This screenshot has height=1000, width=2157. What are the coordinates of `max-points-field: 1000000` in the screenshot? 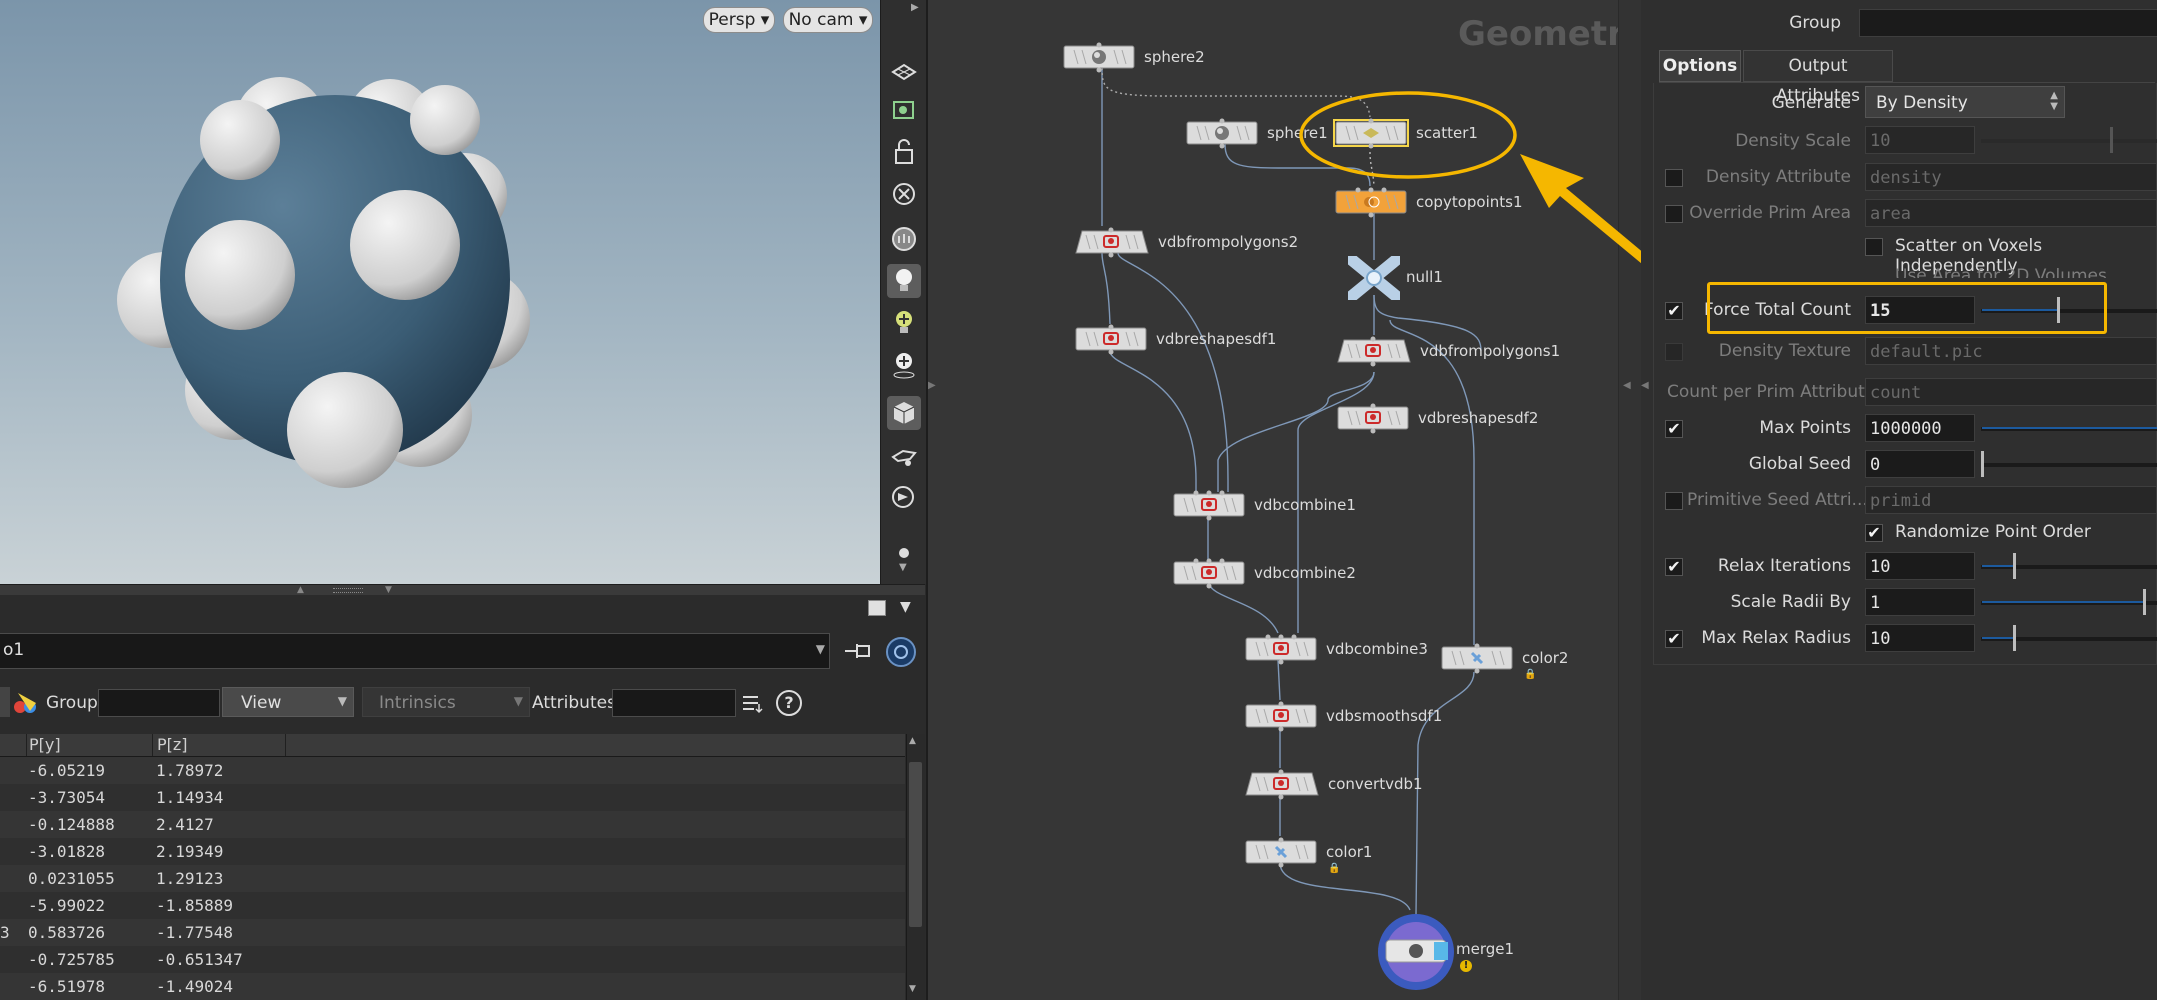 It's located at (1920, 428).